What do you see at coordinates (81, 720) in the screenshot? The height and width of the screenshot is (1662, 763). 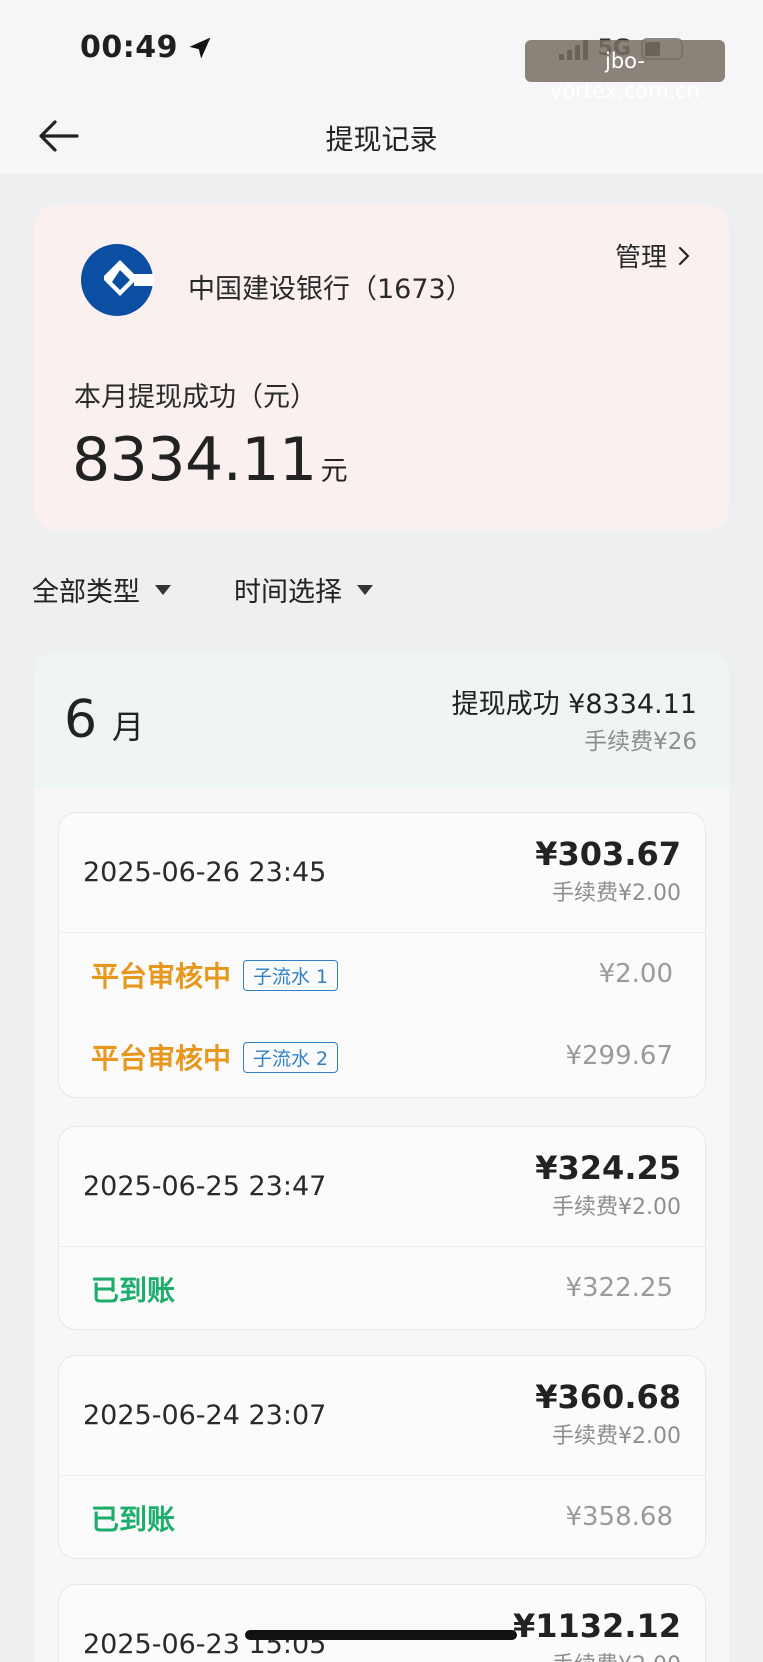 I see `month-number: 6` at bounding box center [81, 720].